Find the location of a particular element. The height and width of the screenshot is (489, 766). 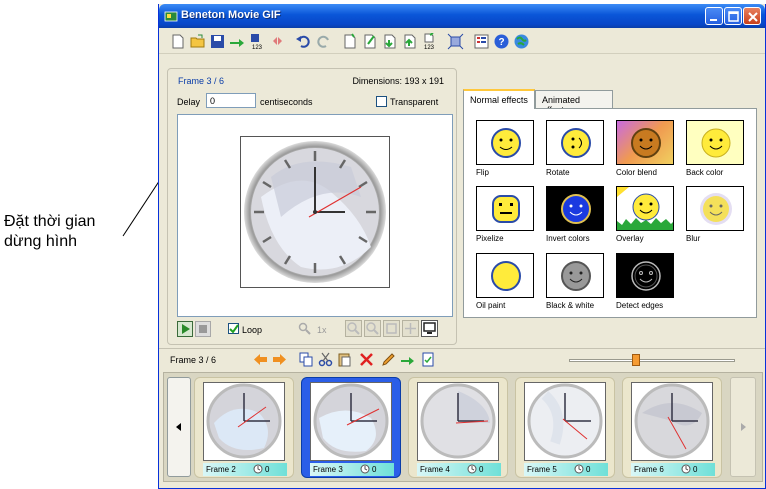

import-frame-button is located at coordinates (389, 41).